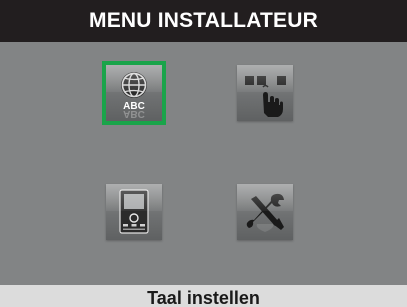 Image resolution: width=407 pixels, height=307 pixels. I want to click on tools-settings-button, so click(265, 212).